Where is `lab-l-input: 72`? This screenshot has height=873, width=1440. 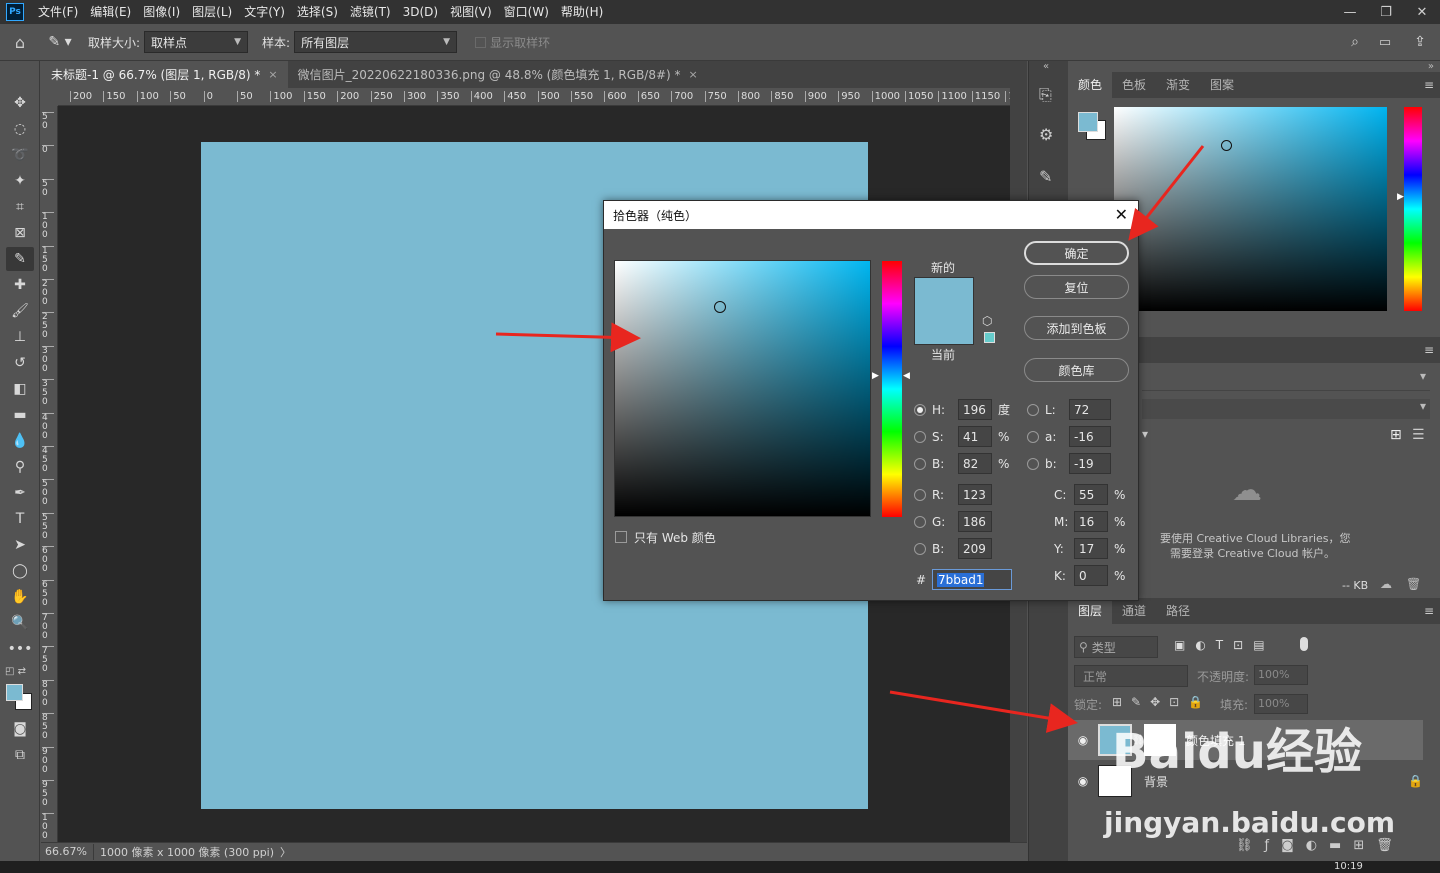
lab-l-input: 72 is located at coordinates (1090, 409).